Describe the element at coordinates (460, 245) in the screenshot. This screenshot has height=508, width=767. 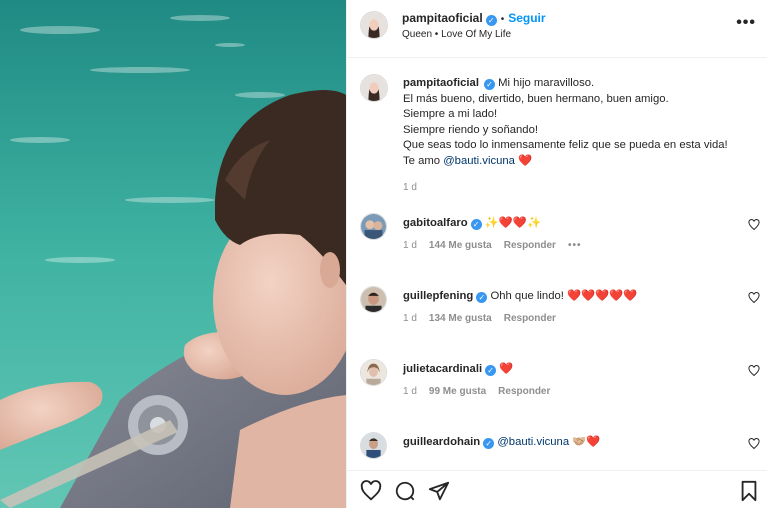
I see `comment-like-count: 144 Me gusta` at that location.